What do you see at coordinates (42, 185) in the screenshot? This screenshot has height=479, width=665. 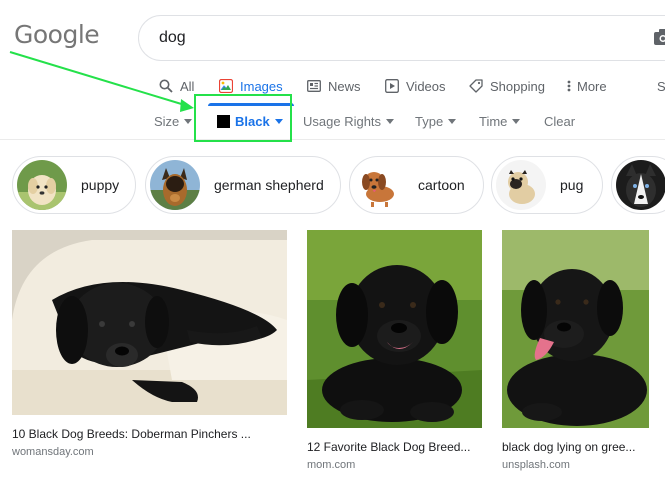 I see `puppy-thumbnail` at bounding box center [42, 185].